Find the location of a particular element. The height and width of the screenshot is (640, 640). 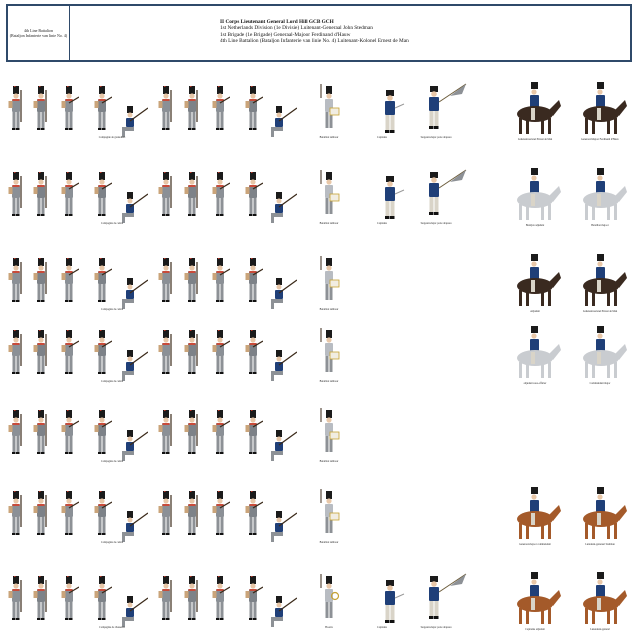

mounted-caption: Bataillon majoor is located at coordinates (600, 225).